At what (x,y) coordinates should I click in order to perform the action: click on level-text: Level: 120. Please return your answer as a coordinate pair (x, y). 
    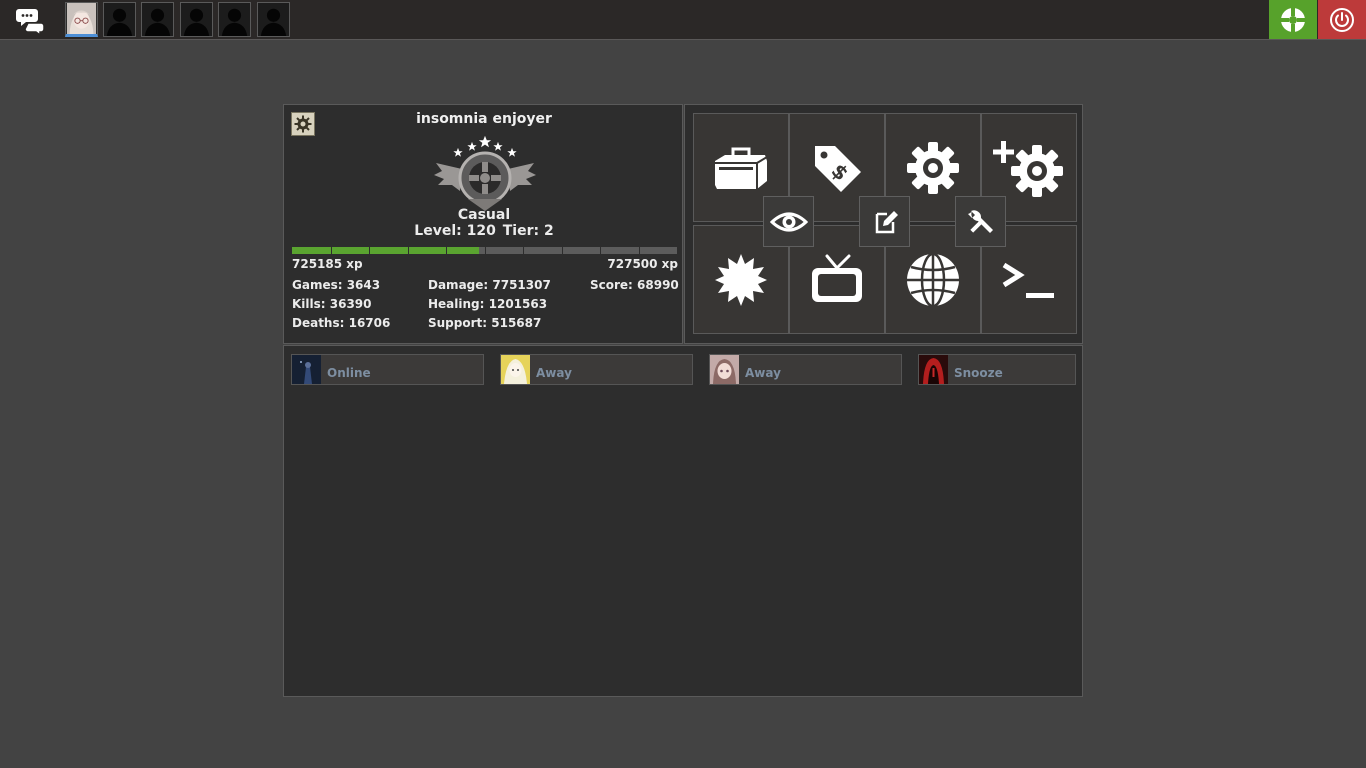
    Looking at the image, I should click on (455, 231).